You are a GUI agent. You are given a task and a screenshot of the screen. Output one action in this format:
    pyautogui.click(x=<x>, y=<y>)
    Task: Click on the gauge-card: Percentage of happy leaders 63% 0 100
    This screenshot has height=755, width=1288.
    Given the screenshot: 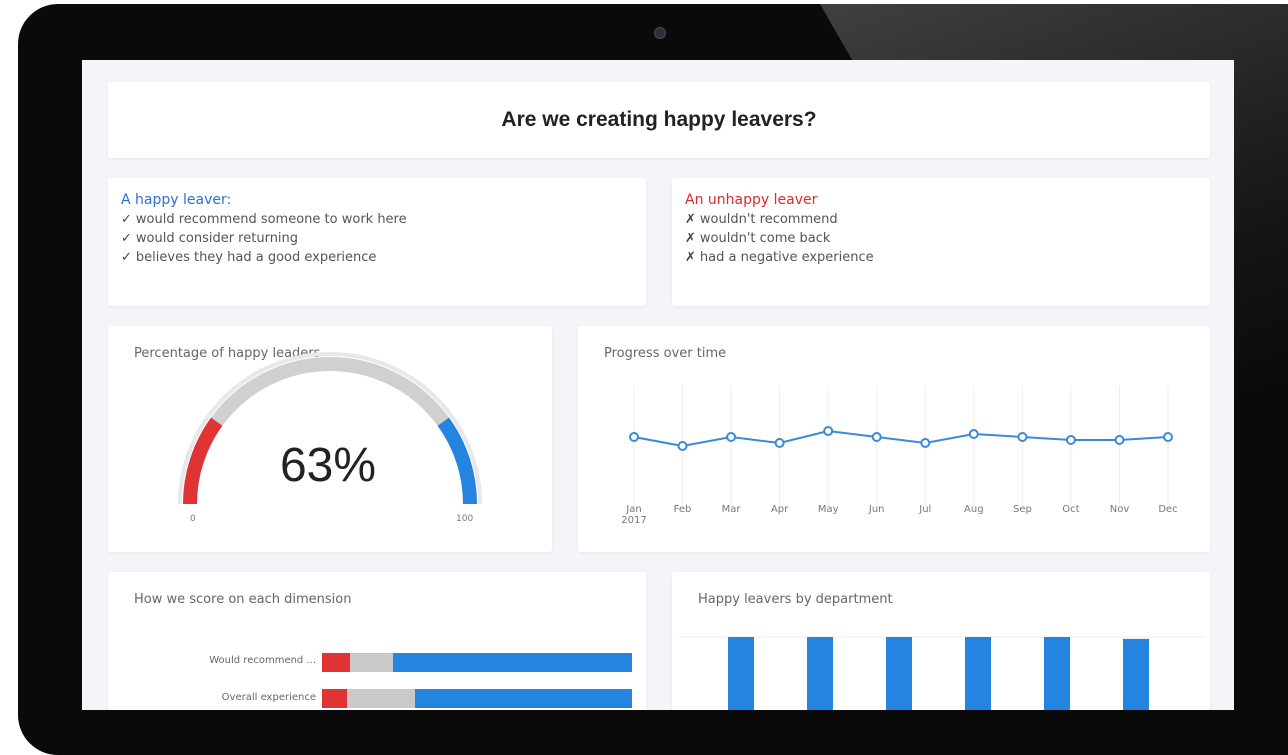 What is the action you would take?
    pyautogui.click(x=330, y=439)
    